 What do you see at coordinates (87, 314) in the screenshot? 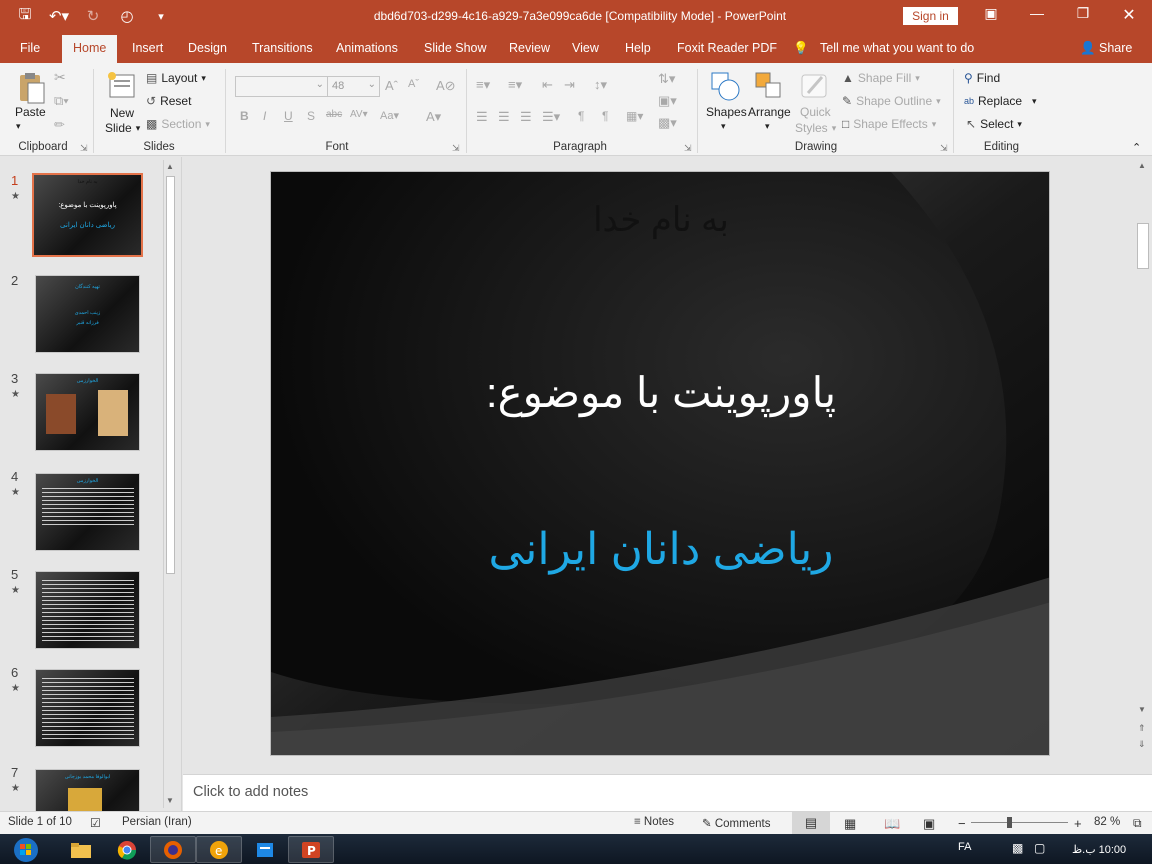
I see `slide-thumbnail-2: تهیه کنندگان زینب احمدی فرزانه قنبر` at bounding box center [87, 314].